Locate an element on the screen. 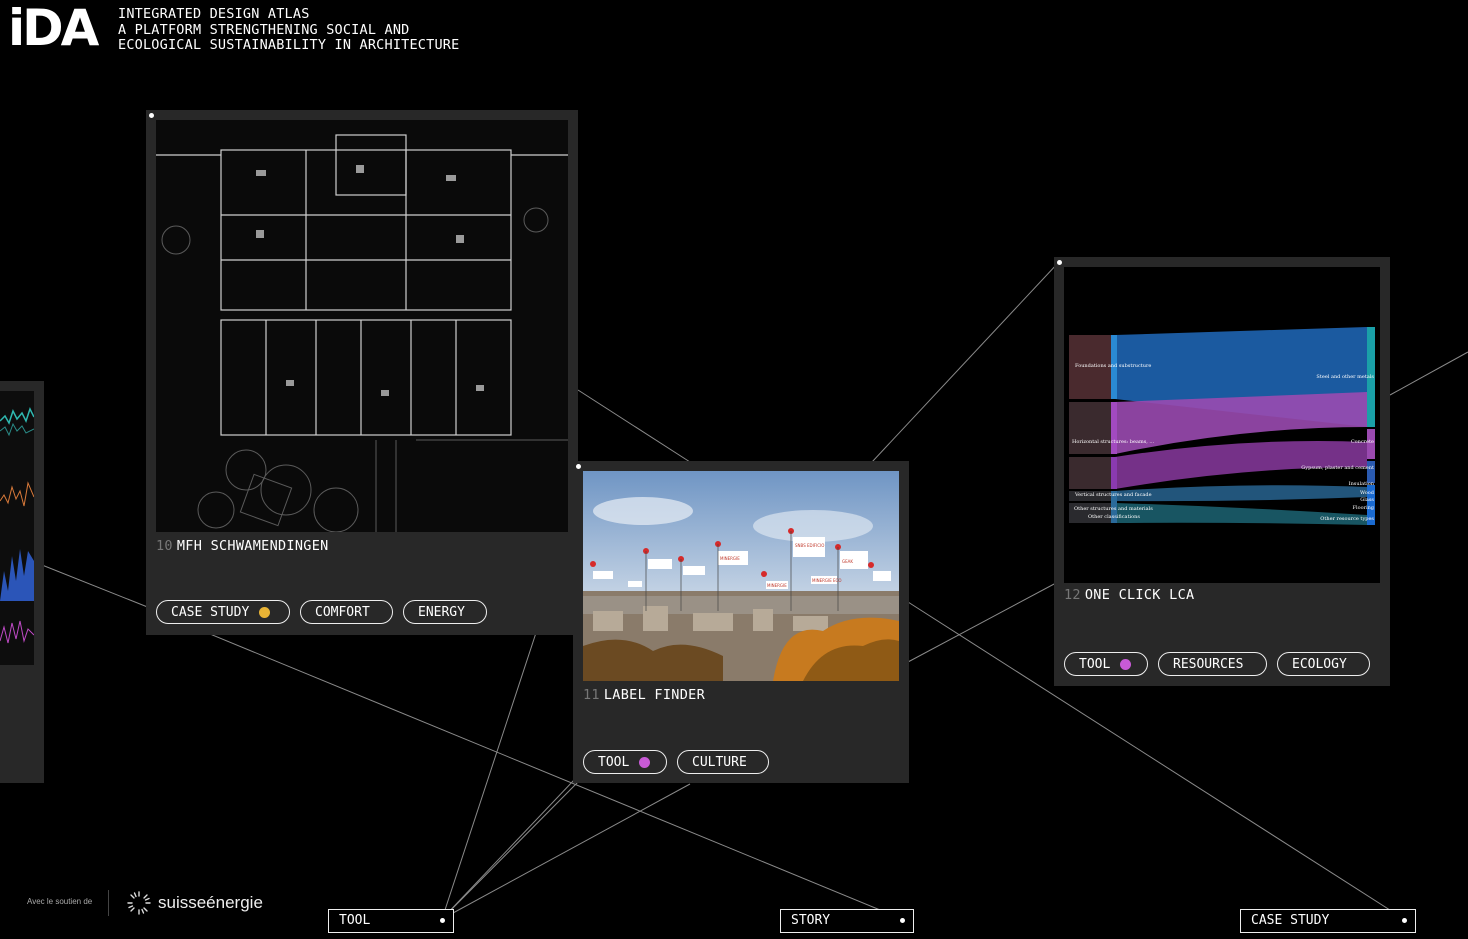 Image resolution: width=1468 pixels, height=939 pixels. flag-text: SNBS EDIFICIO is located at coordinates (809, 545).